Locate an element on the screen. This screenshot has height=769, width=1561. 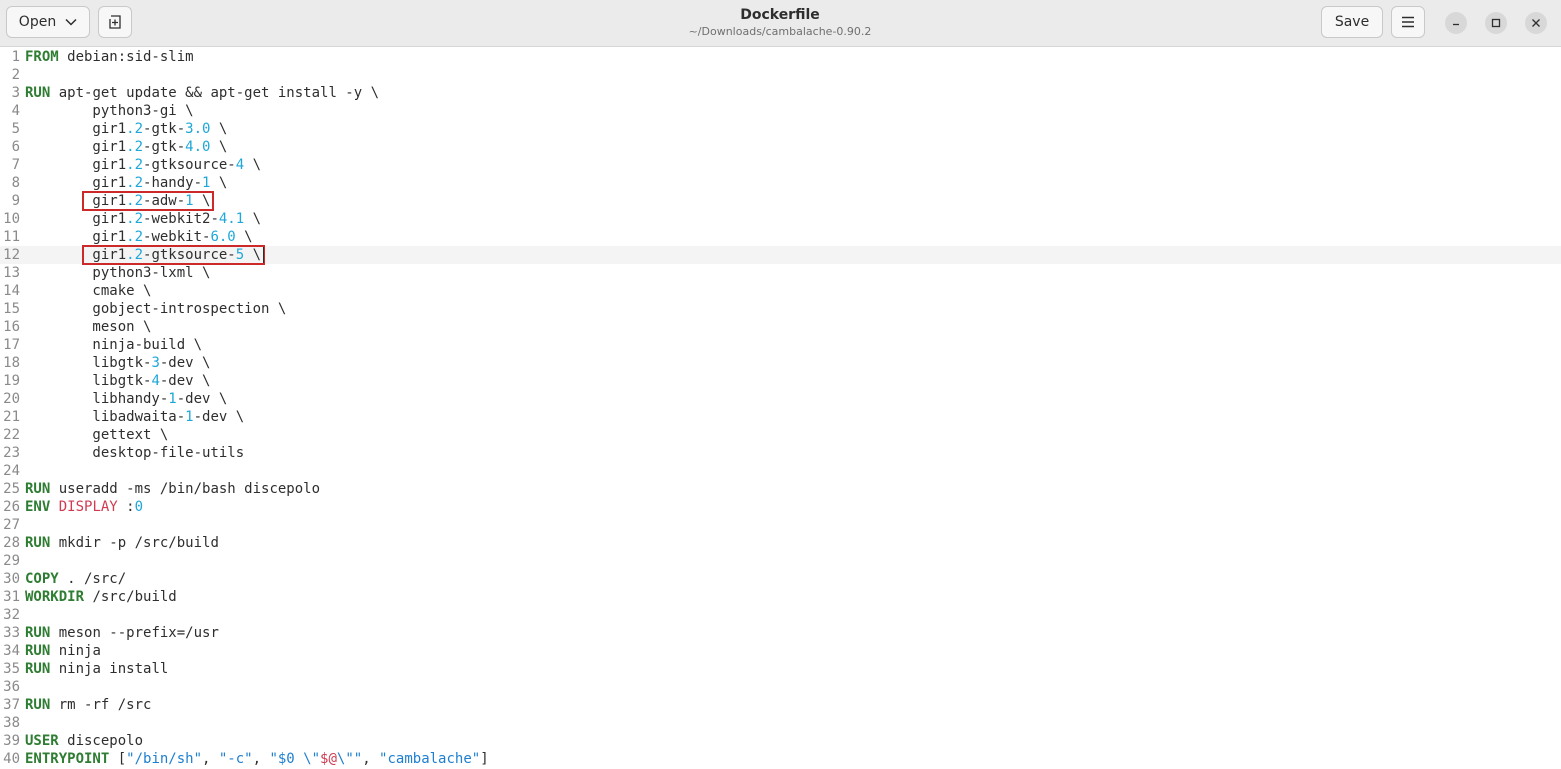
number-token: 4.0 is located at coordinates (198, 147).